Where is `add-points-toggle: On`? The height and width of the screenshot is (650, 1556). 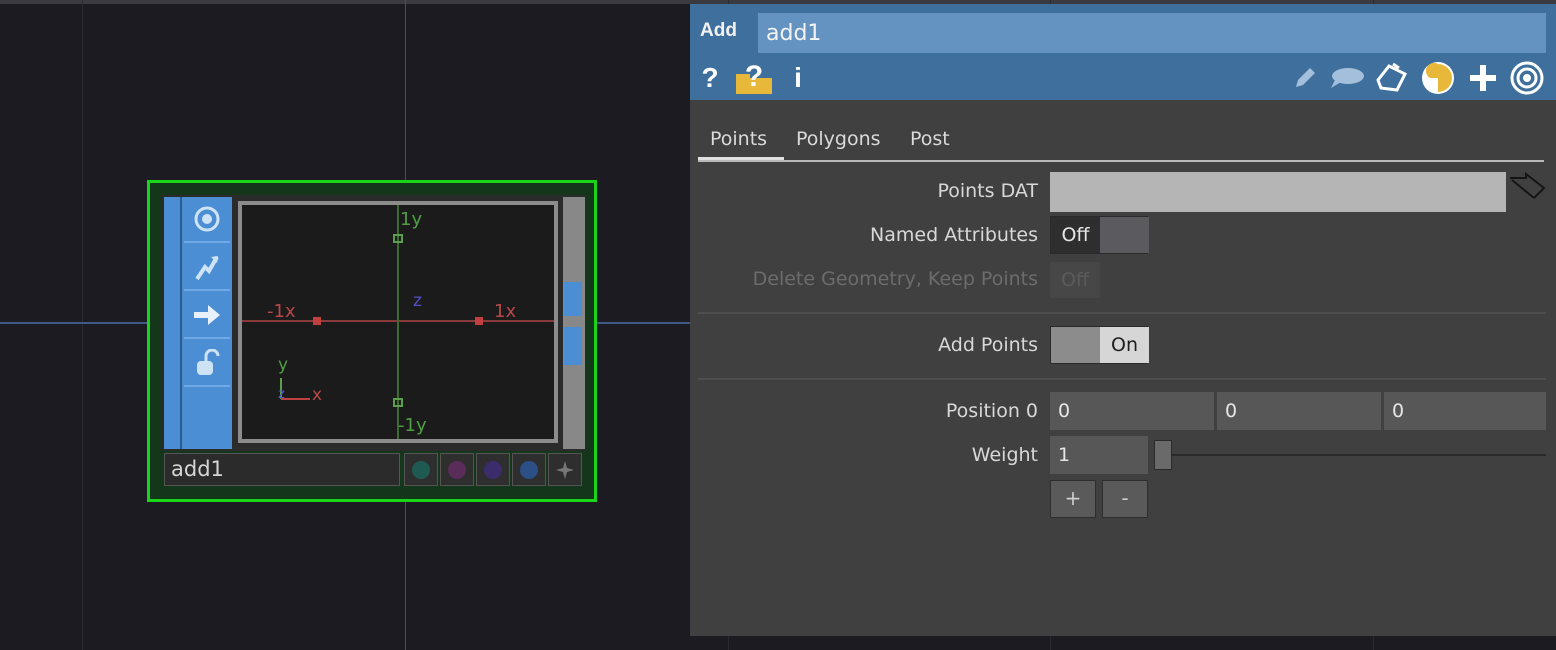 add-points-toggle: On is located at coordinates (1099, 345).